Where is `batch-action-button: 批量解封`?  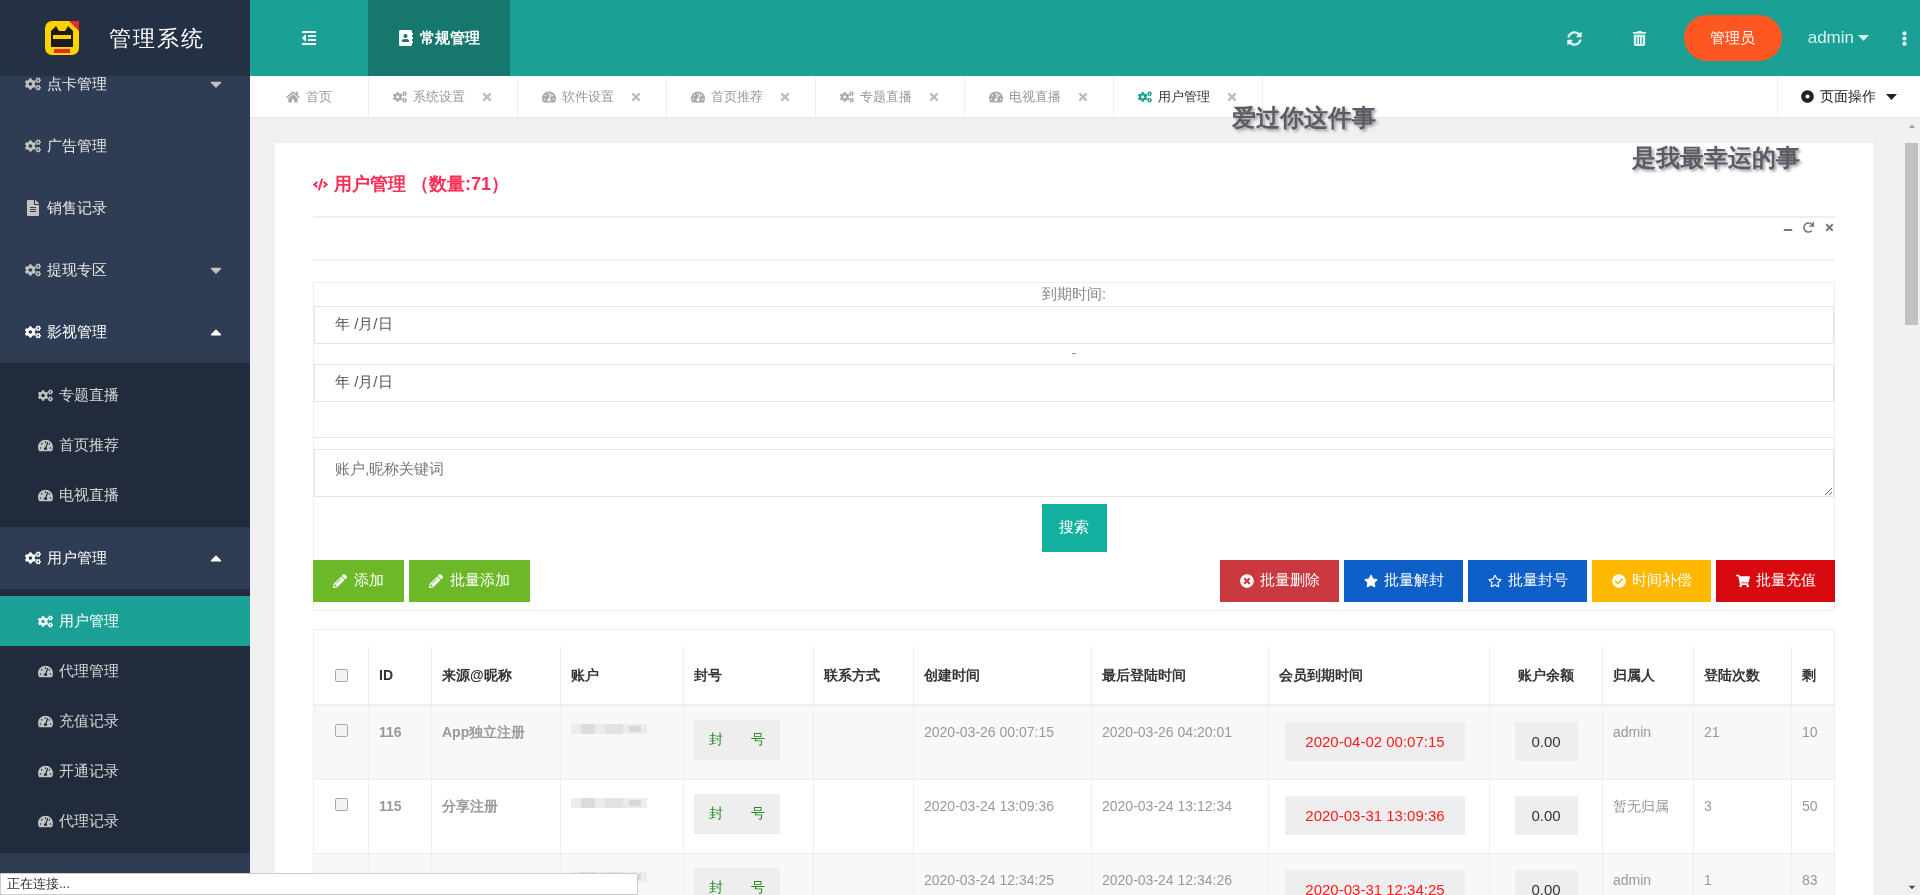 batch-action-button: 批量解封 is located at coordinates (1403, 580).